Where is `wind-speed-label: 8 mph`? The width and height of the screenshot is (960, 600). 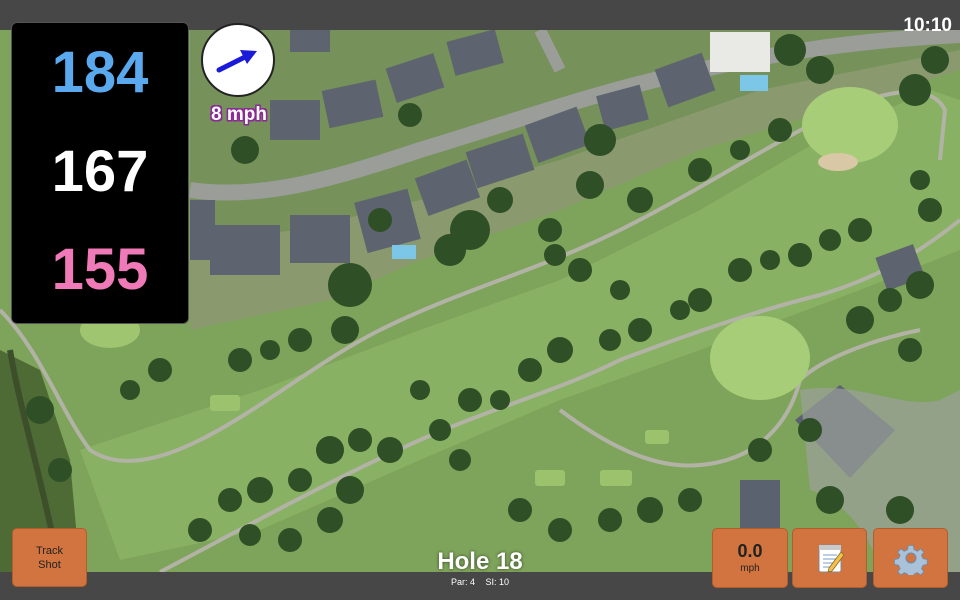 wind-speed-label: 8 mph is located at coordinates (239, 114).